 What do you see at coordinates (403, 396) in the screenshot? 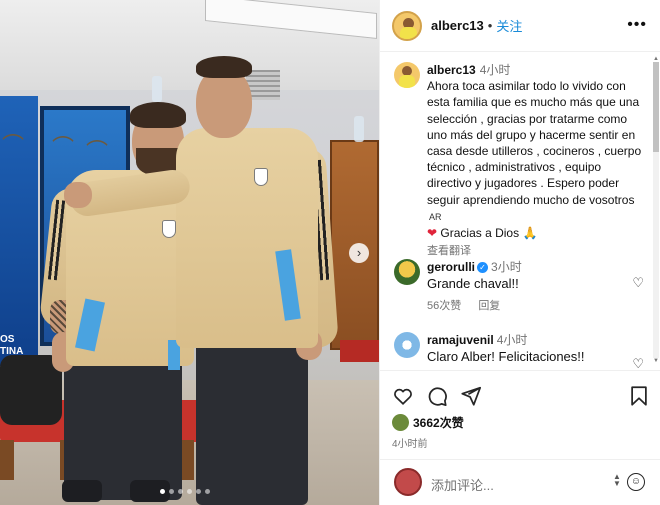
I see `heart-icon` at bounding box center [403, 396].